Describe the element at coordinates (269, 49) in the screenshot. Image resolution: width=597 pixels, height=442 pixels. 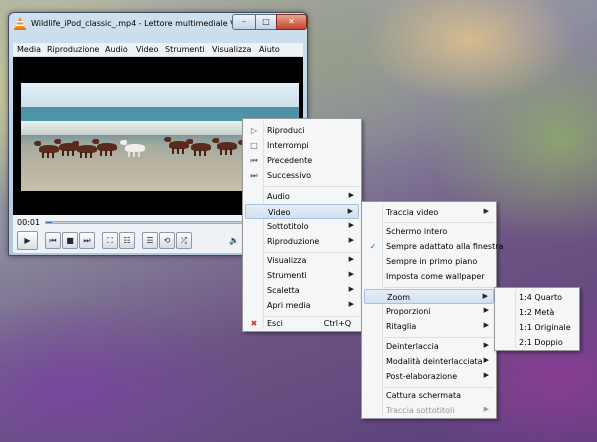
I see `menu-aiuto: Aiuto` at that location.